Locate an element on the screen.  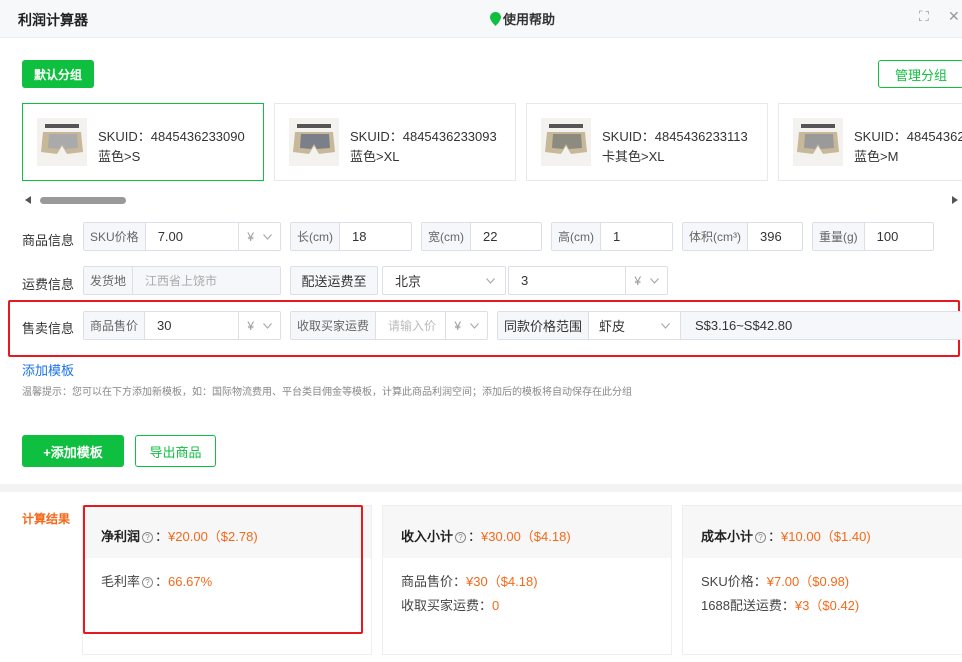
sale-price-field: 商品售价 30 ¥ is located at coordinates (182, 325).